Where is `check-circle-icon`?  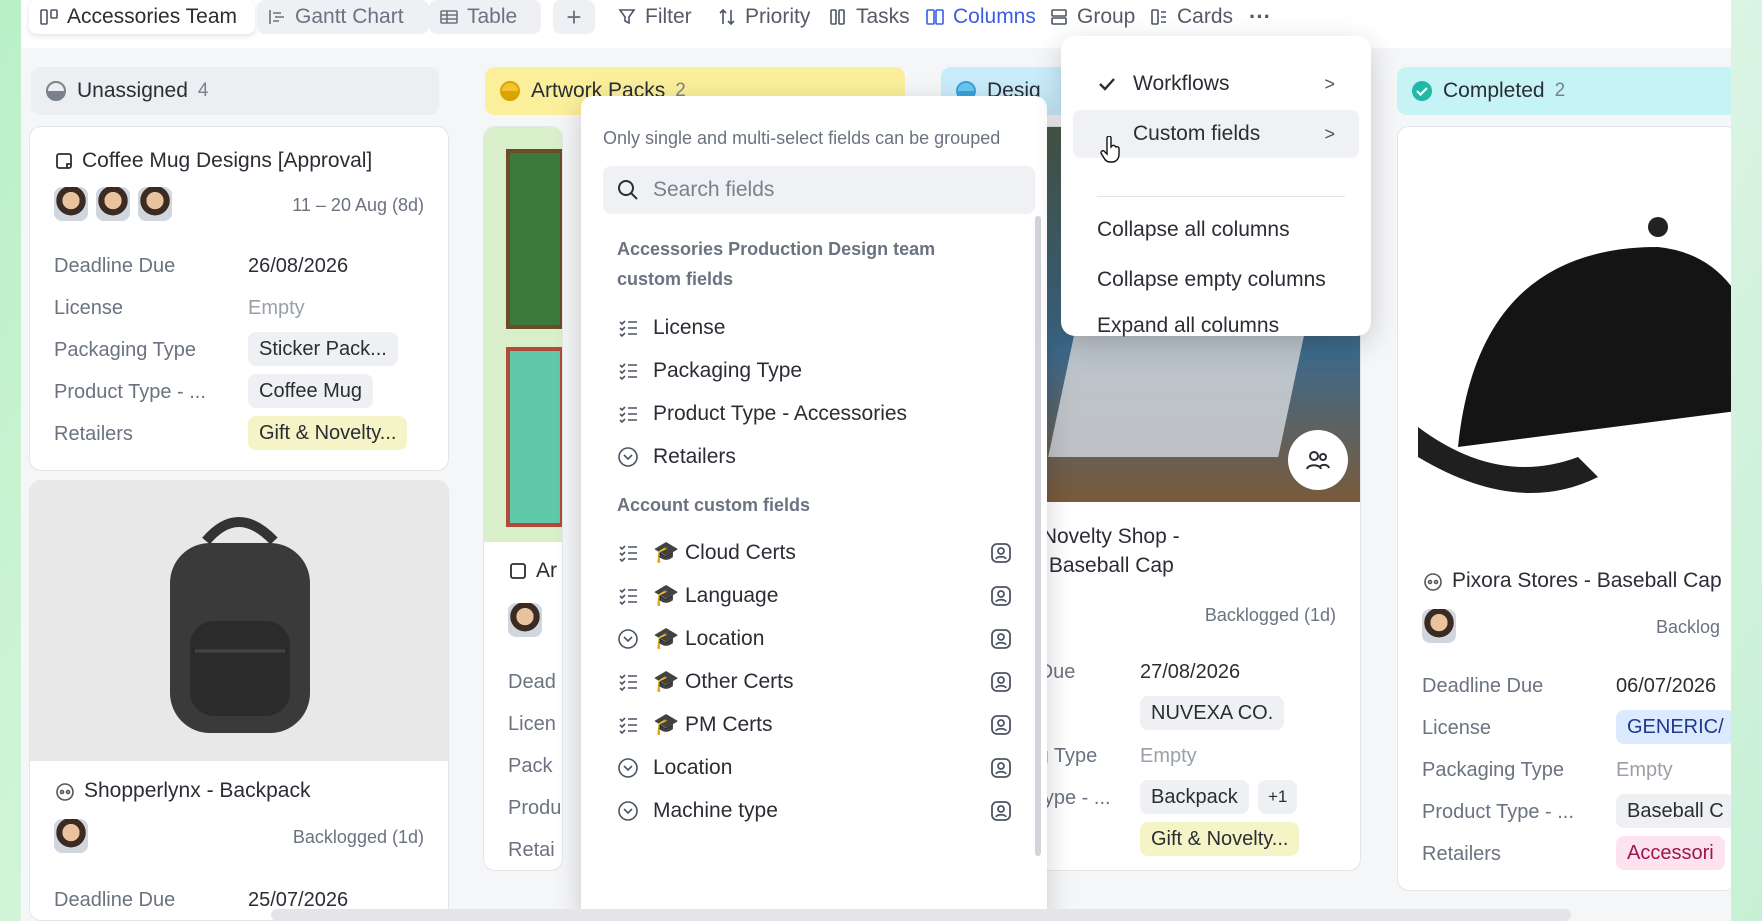 check-circle-icon is located at coordinates (1422, 91).